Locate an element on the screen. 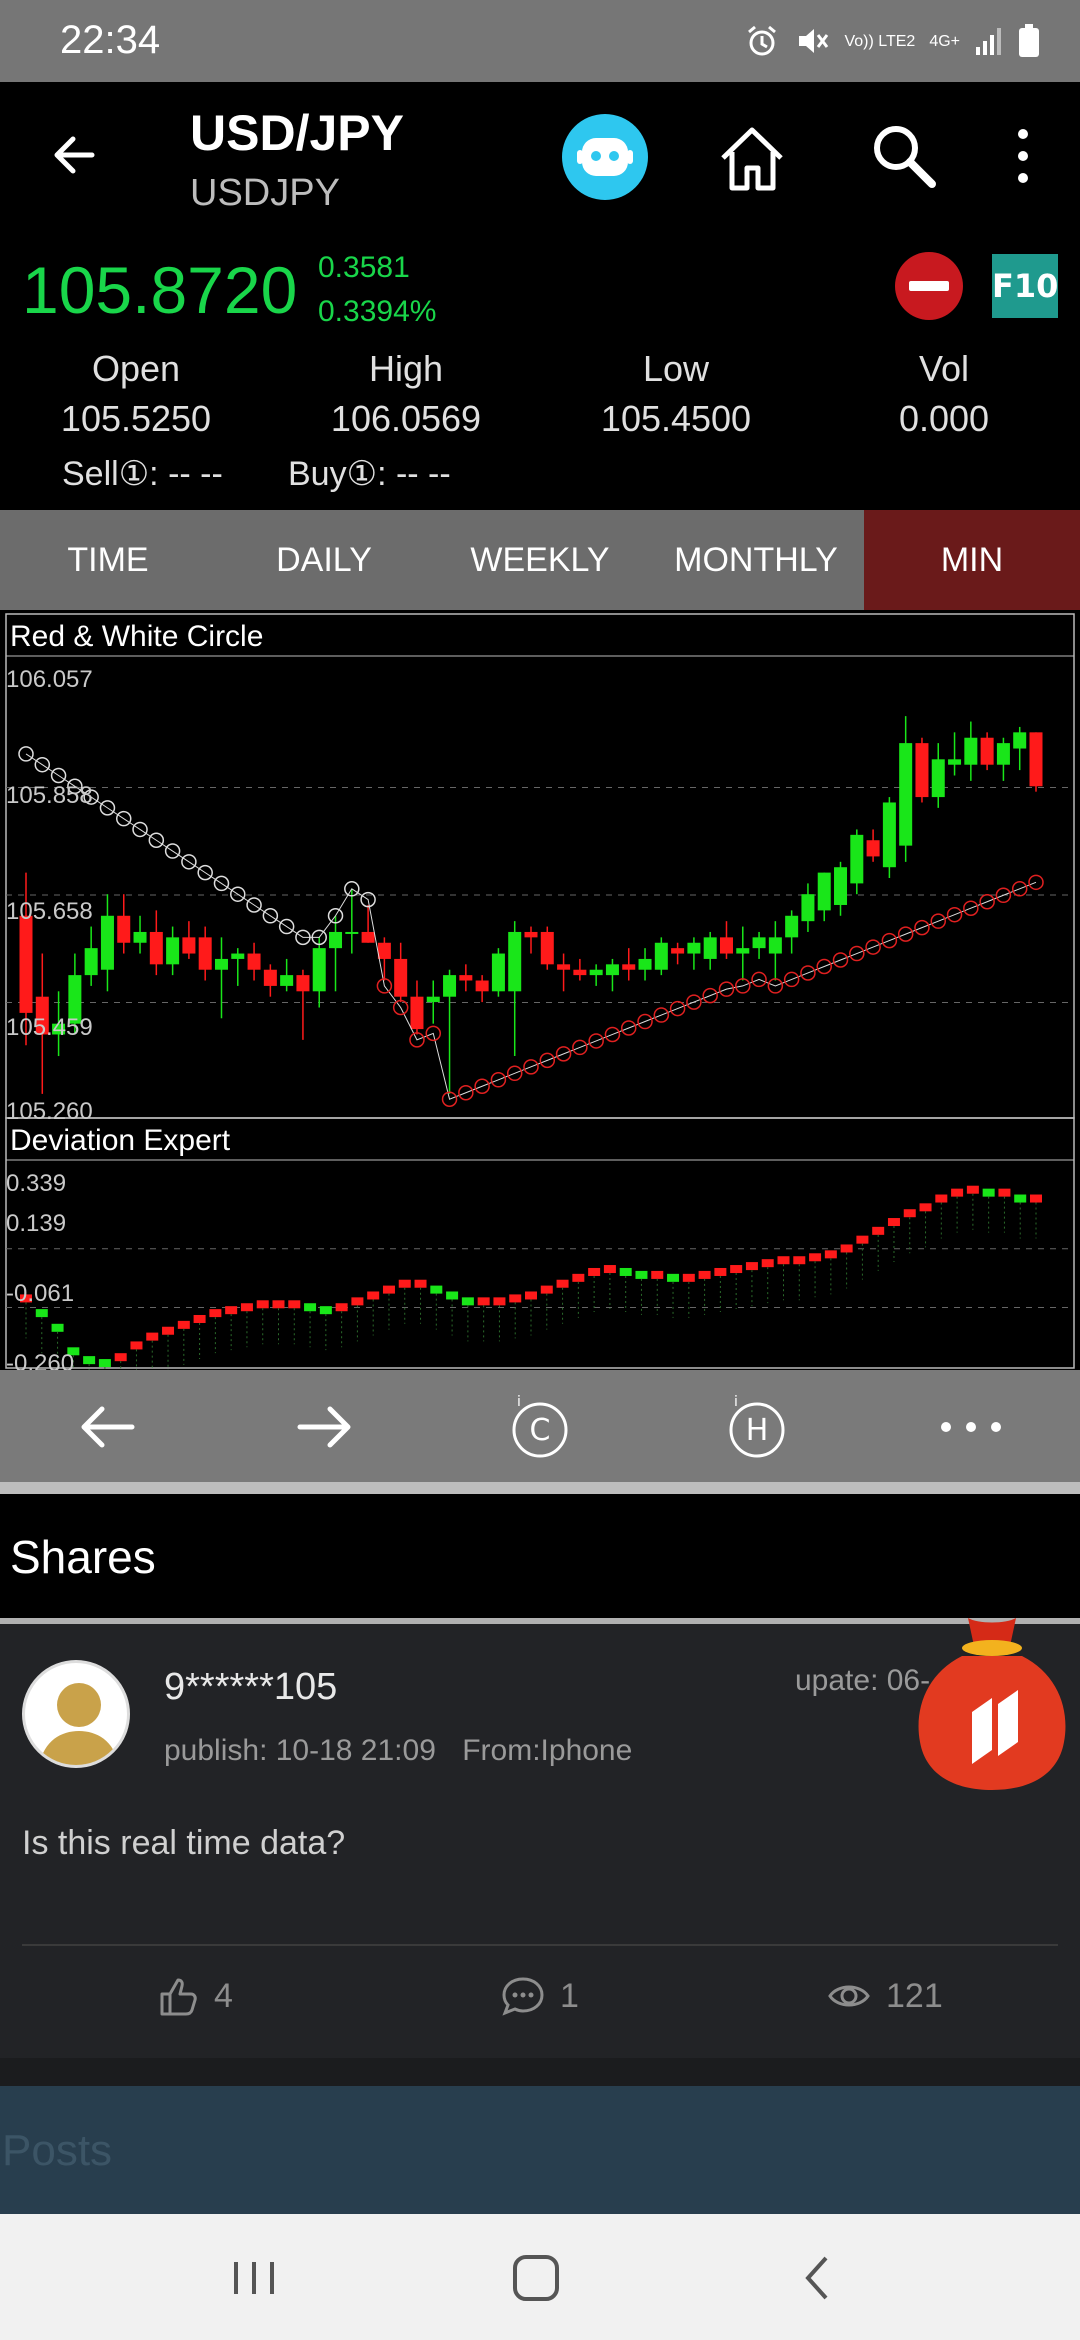 Image resolution: width=1080 pixels, height=2340 pixels. user-avatar-icon is located at coordinates (79, 1724).